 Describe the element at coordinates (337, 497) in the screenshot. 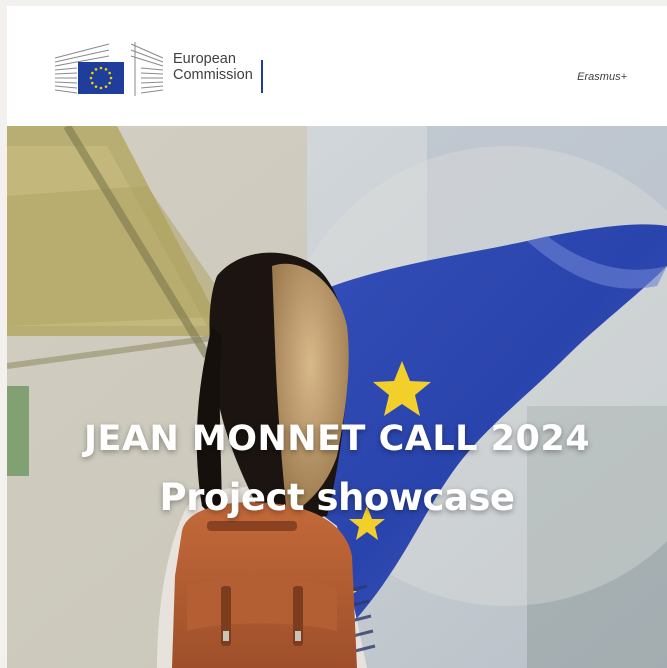

I see `hero-subtitle: Project showcase` at that location.